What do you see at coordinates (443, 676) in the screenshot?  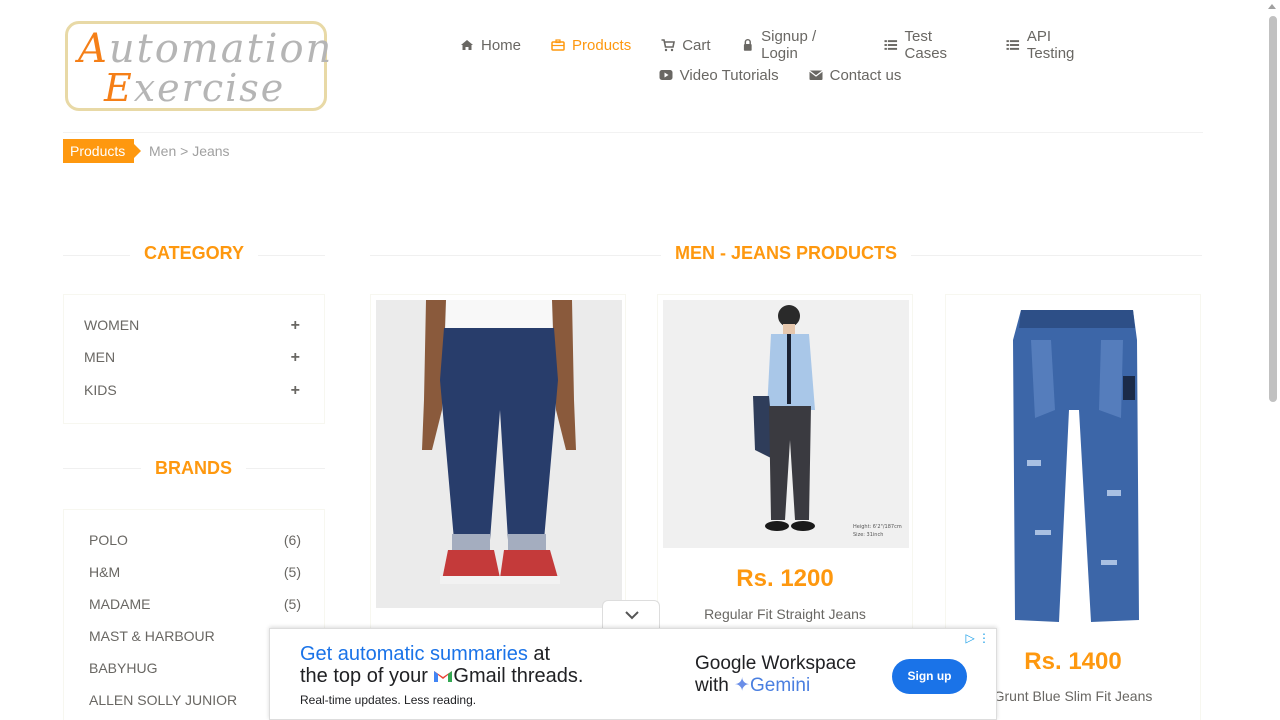 I see `gmail-icon` at bounding box center [443, 676].